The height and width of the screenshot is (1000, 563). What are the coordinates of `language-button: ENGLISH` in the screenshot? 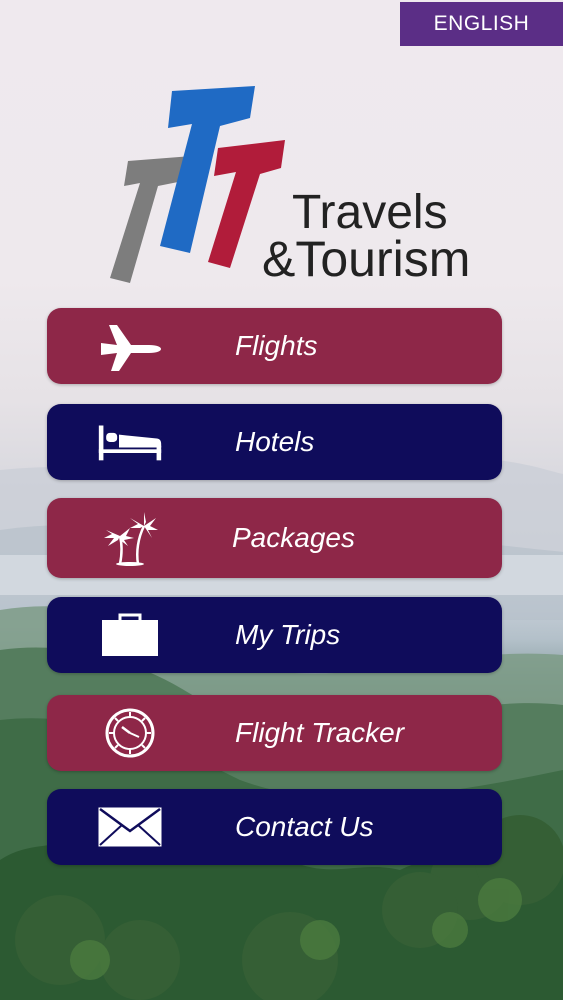 It's located at (481, 24).